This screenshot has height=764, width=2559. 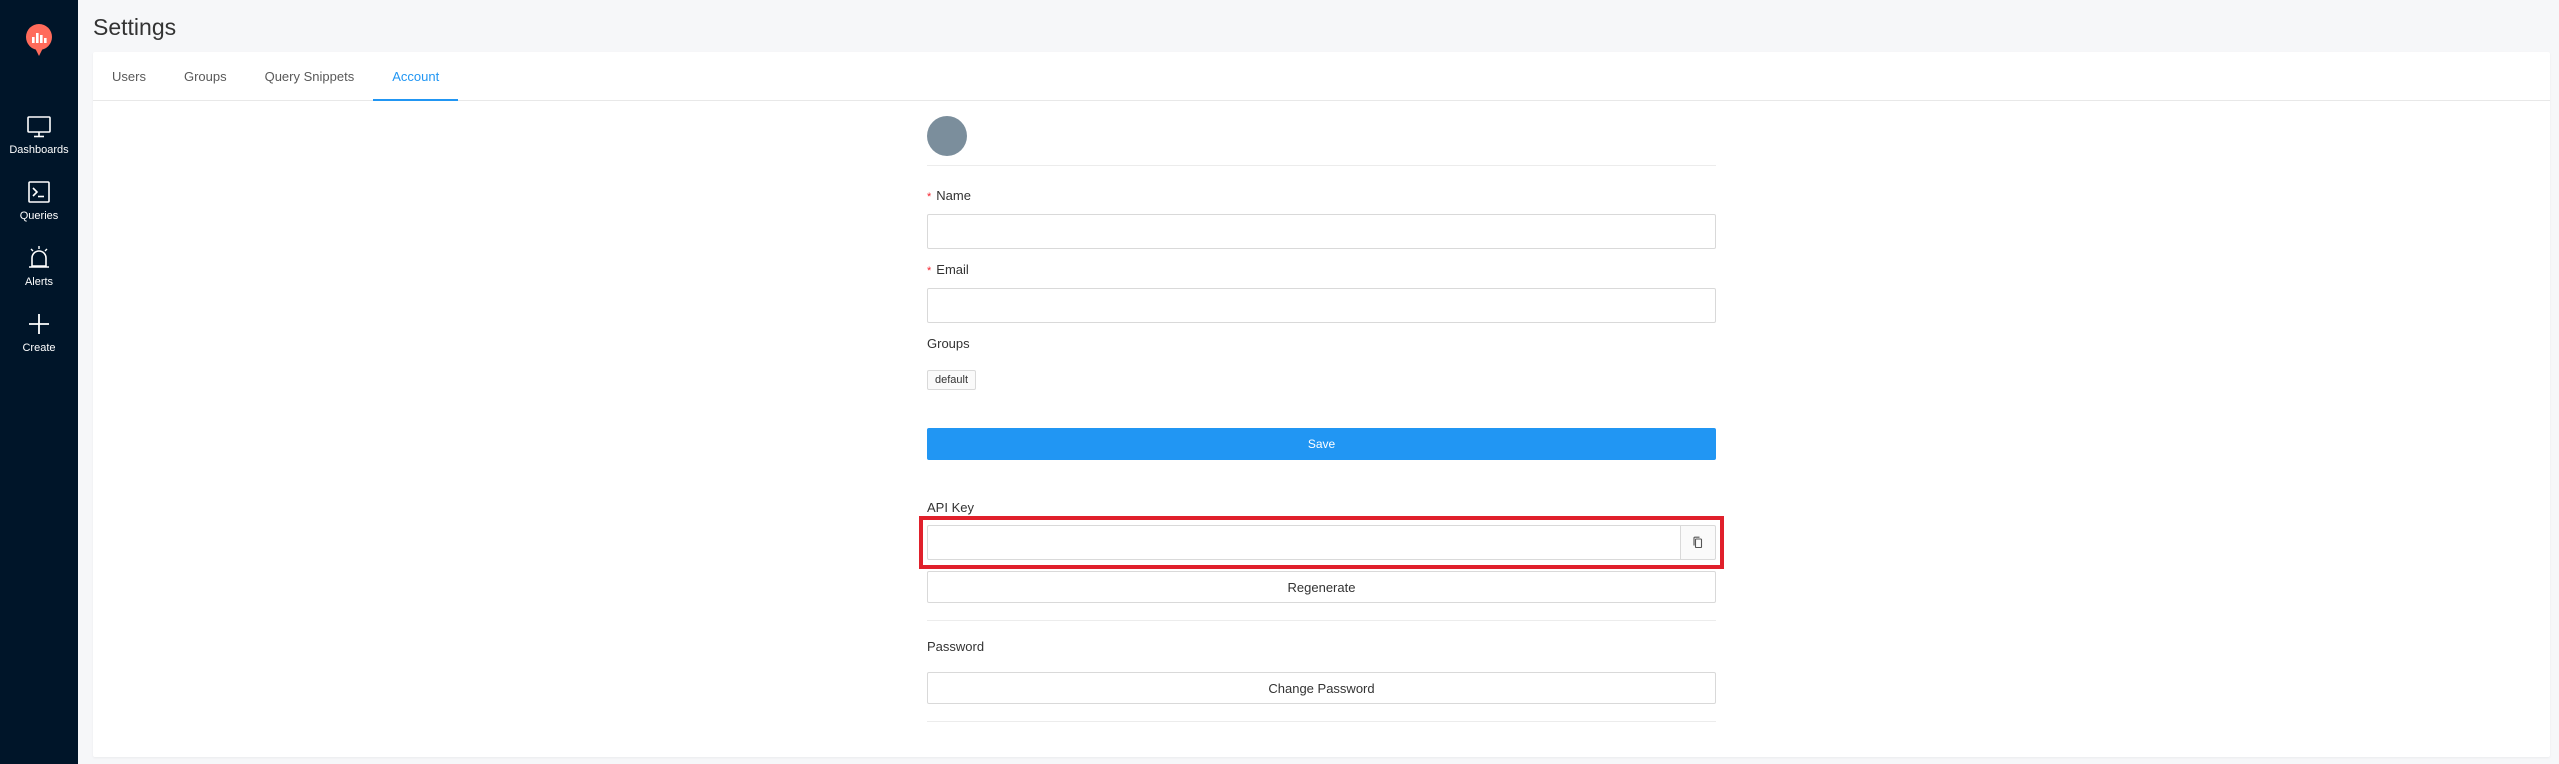 I want to click on avatar, so click(x=947, y=136).